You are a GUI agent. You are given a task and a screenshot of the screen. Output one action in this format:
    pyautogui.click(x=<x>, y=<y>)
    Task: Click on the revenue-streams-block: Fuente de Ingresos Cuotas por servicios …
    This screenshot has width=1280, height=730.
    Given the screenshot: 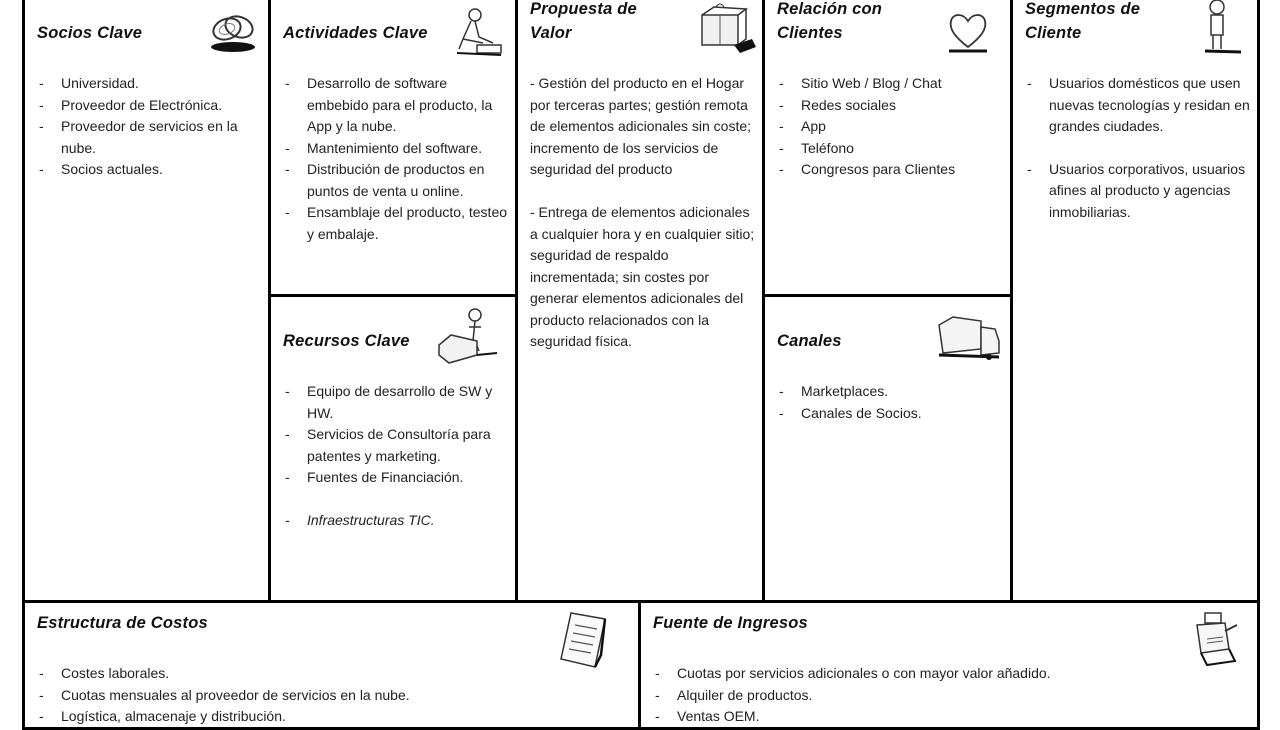 What is the action you would take?
    pyautogui.click(x=949, y=665)
    